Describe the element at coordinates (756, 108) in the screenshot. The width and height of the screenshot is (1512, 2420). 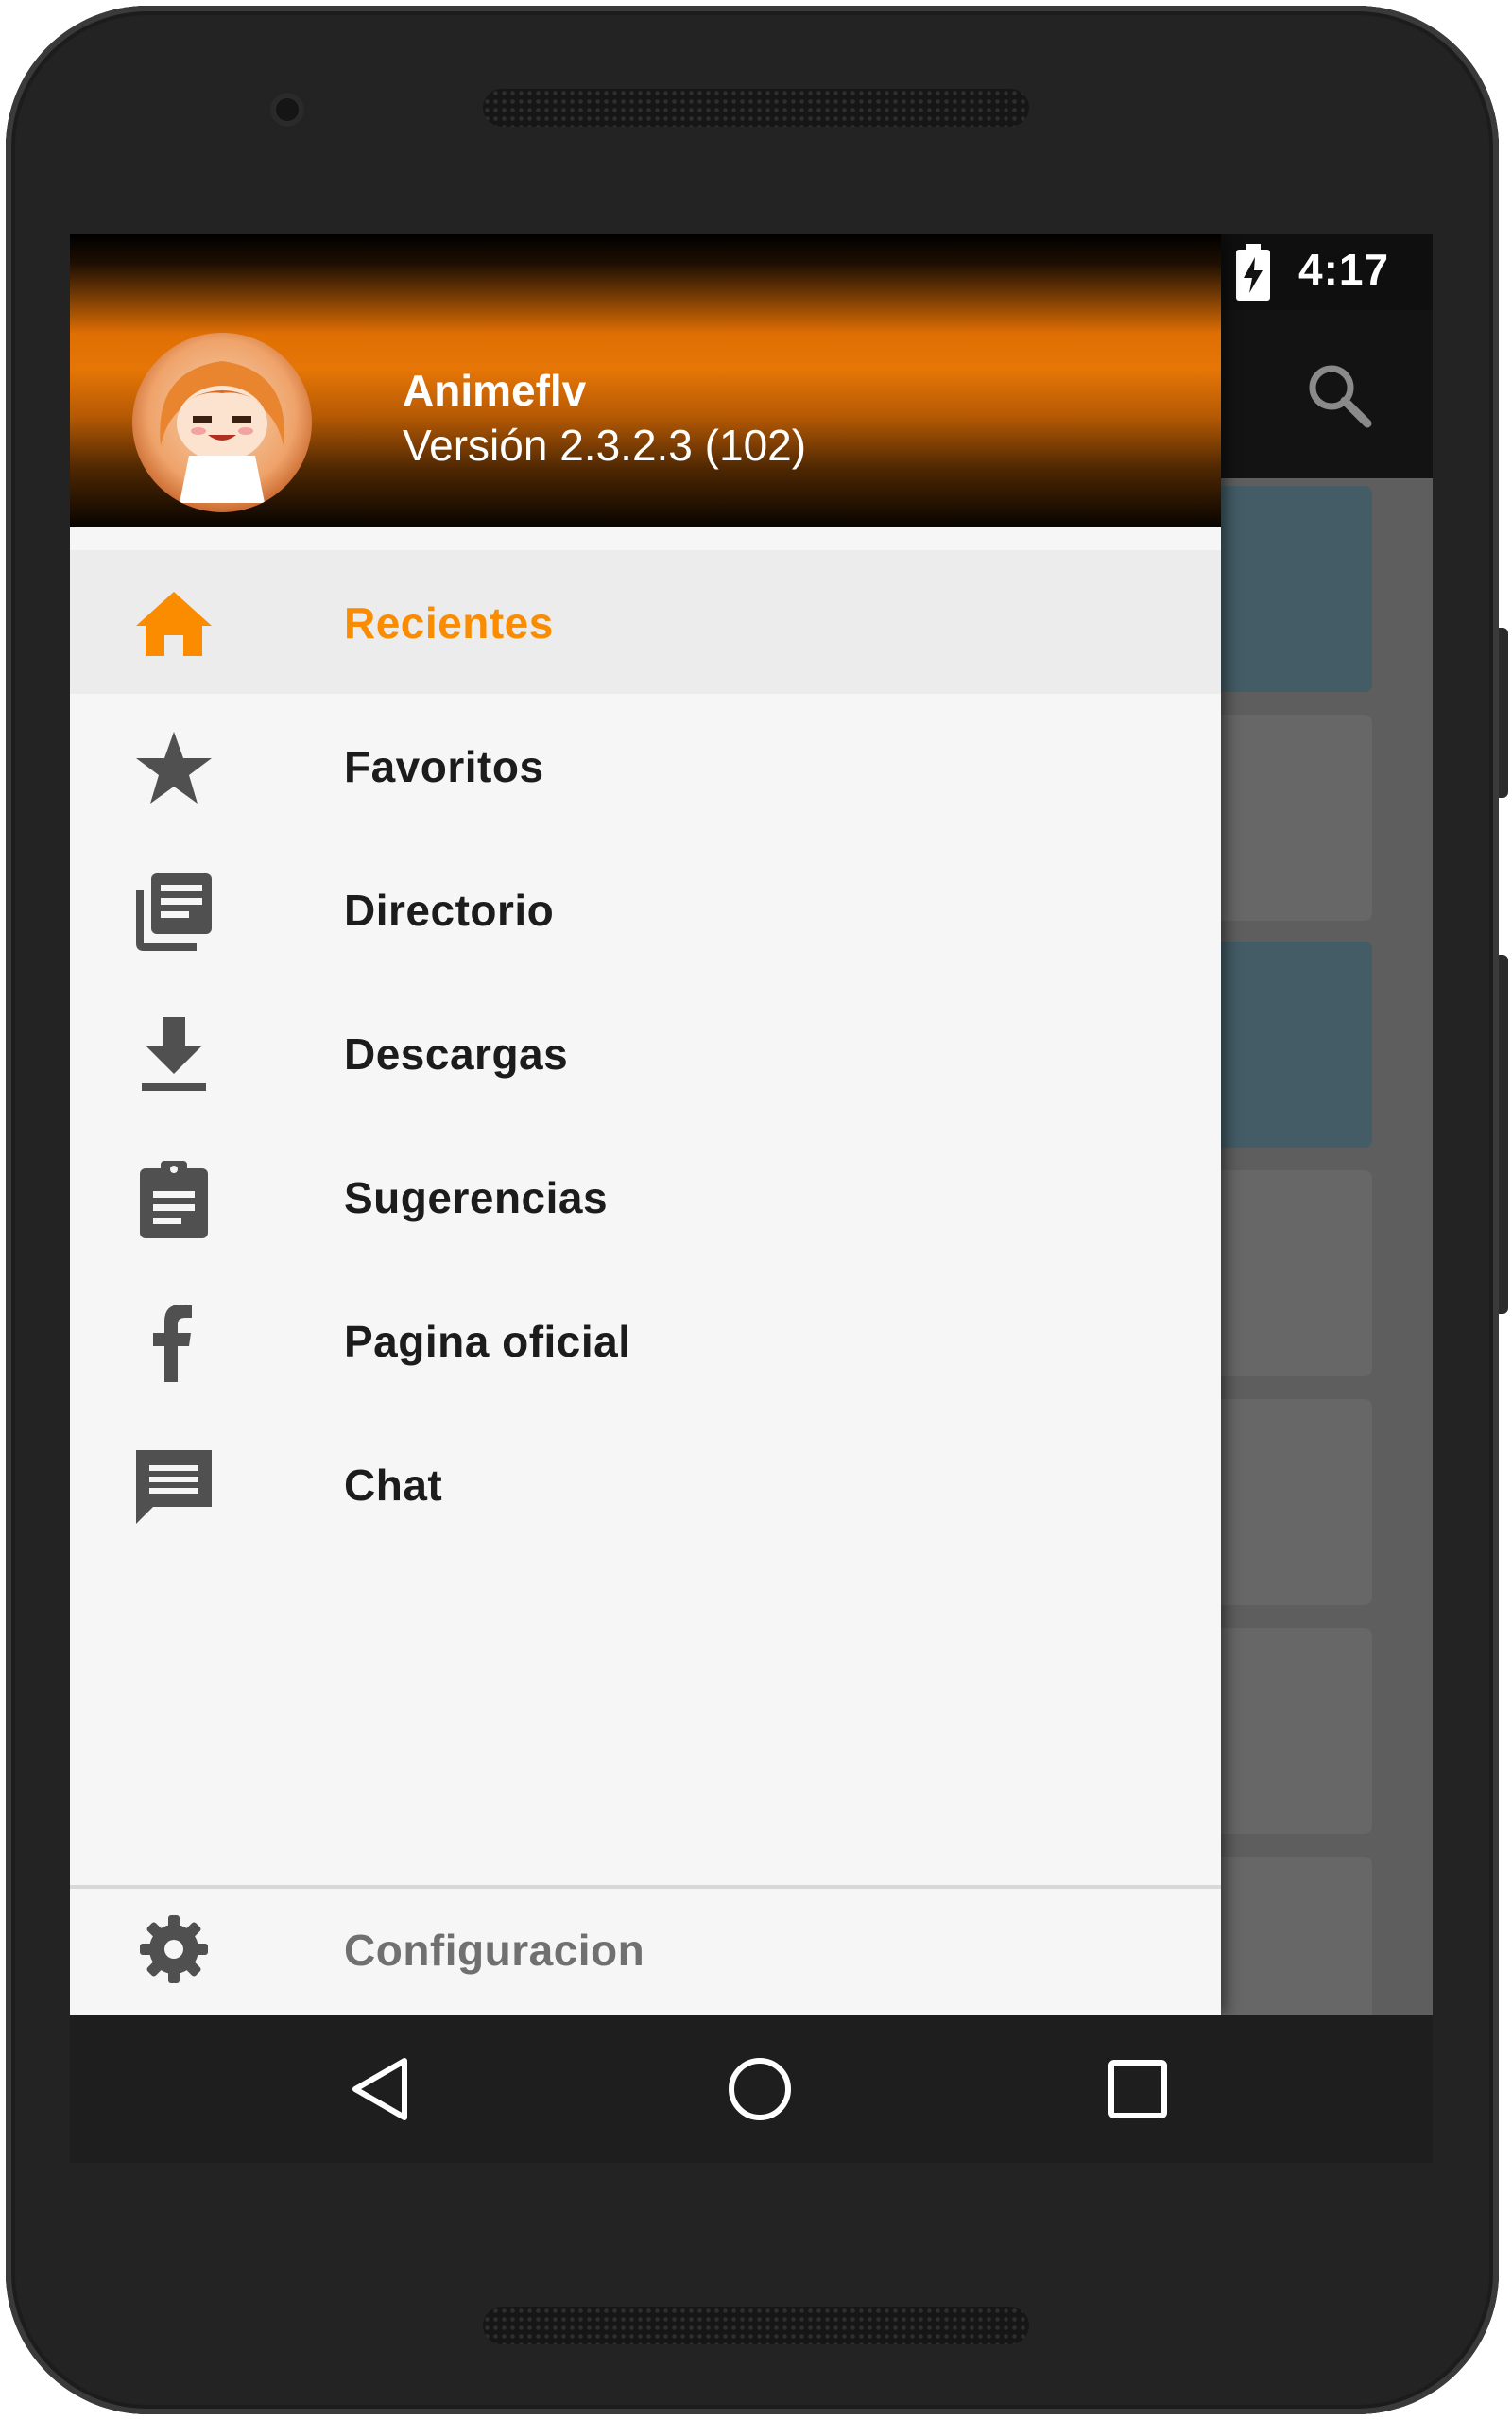
I see `top-speaker` at that location.